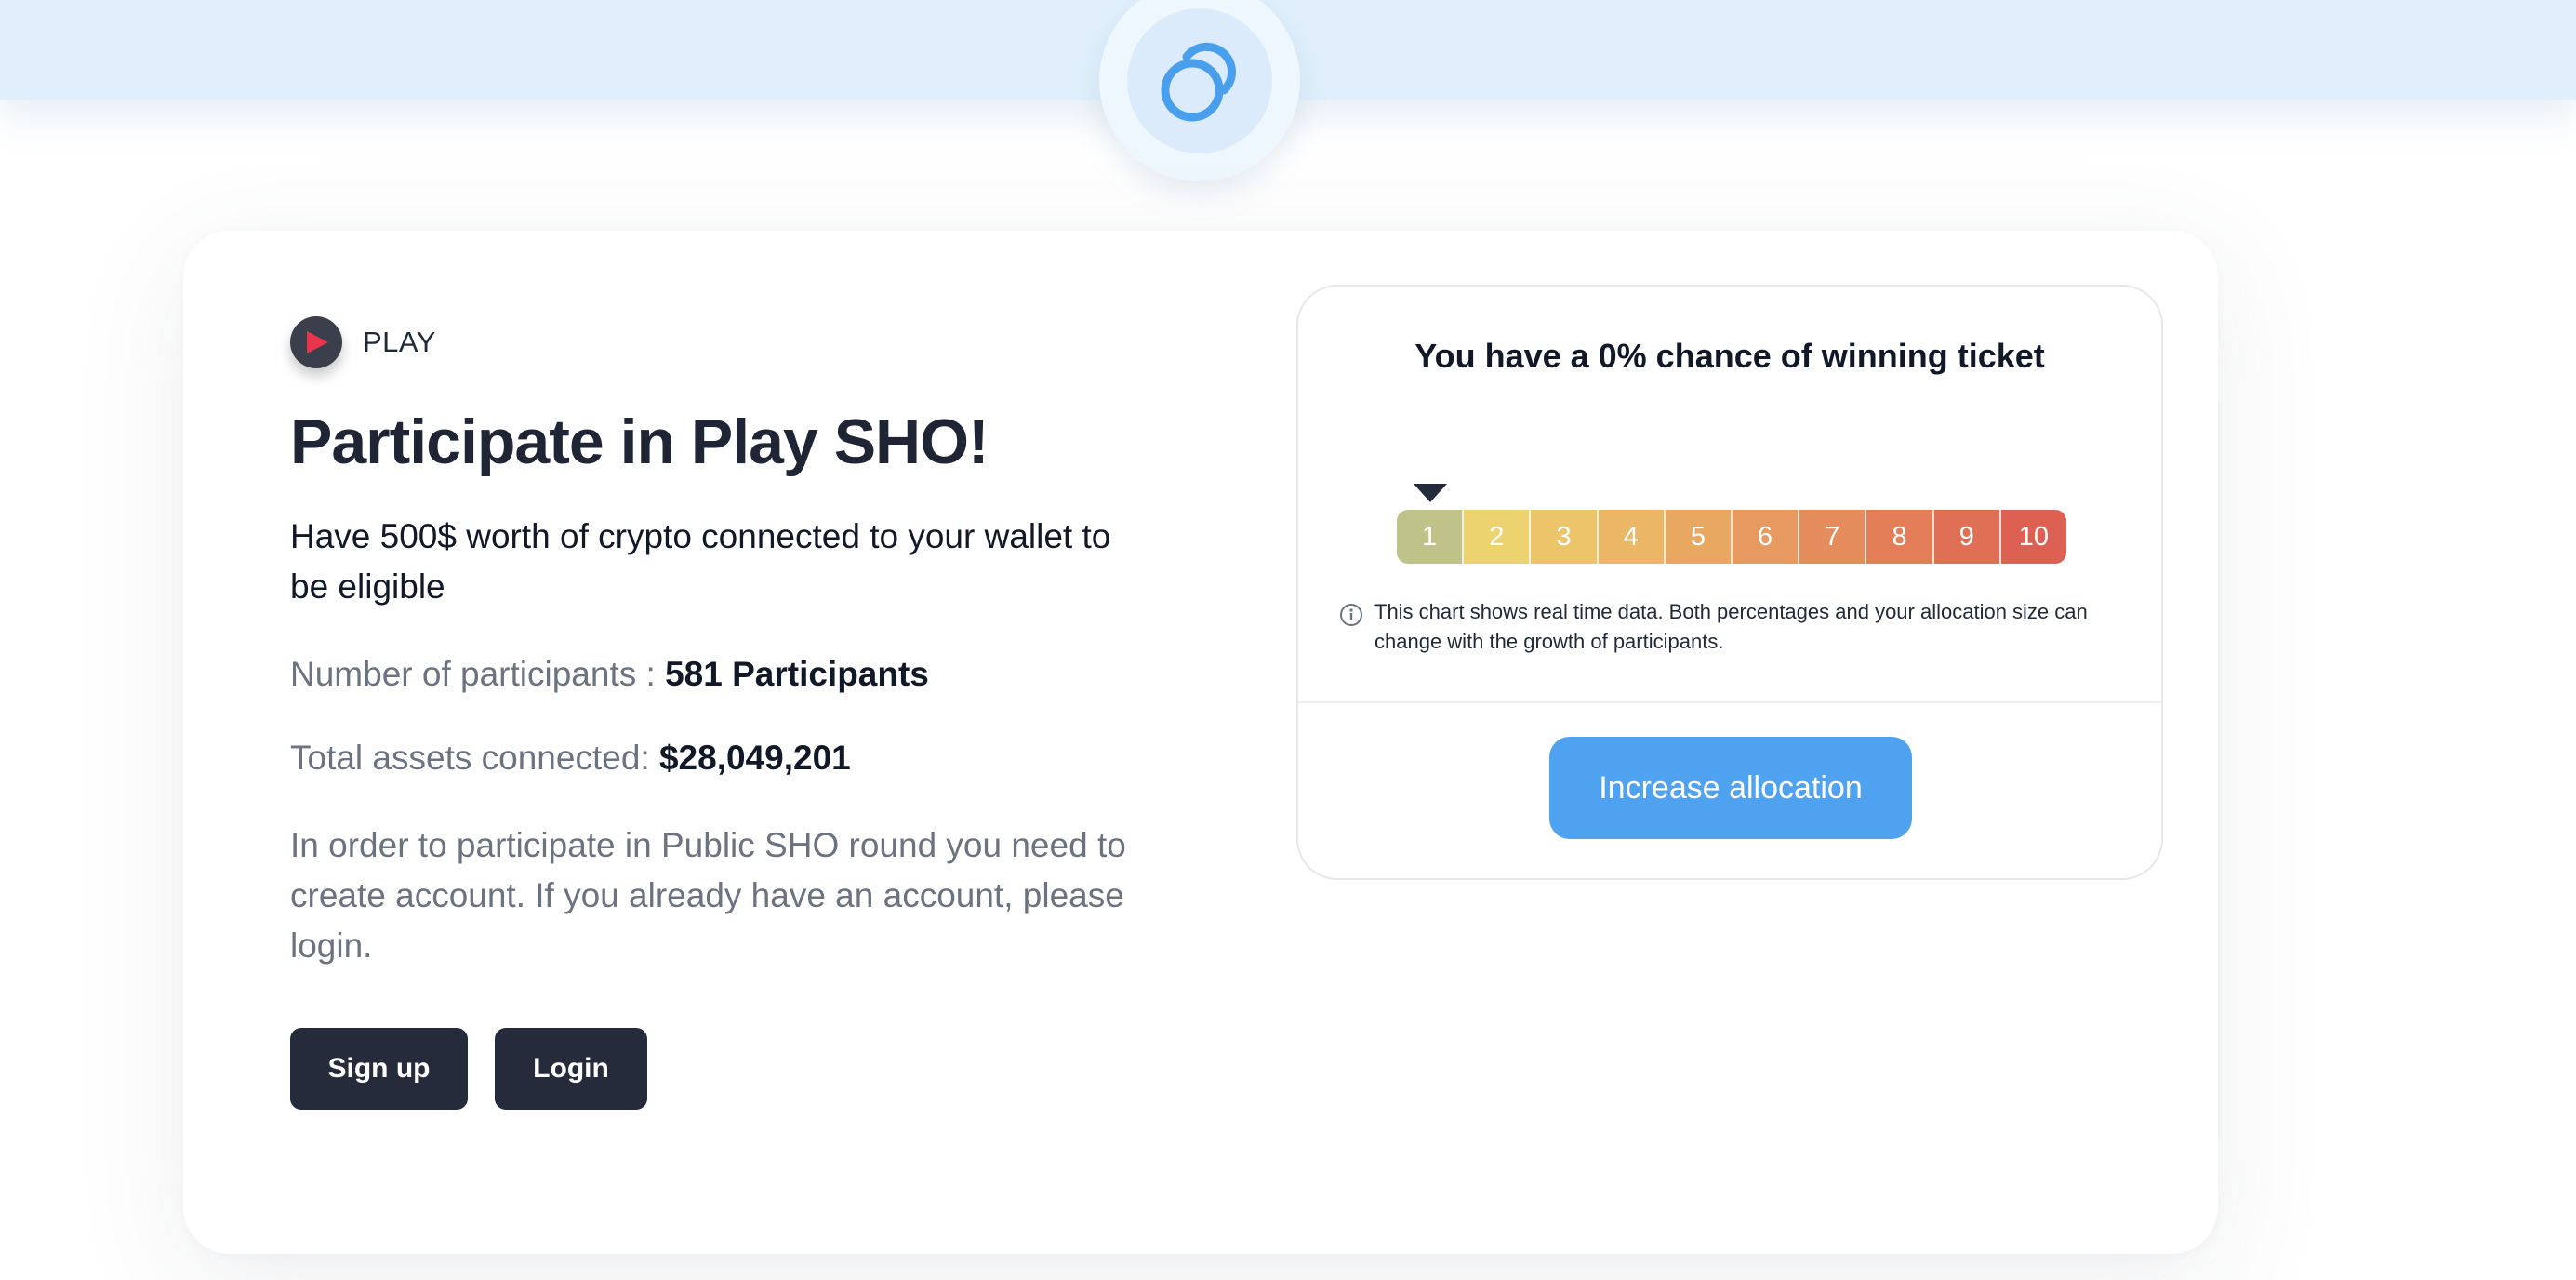  Describe the element at coordinates (379, 1069) in the screenshot. I see `signup-button: Sign up` at that location.